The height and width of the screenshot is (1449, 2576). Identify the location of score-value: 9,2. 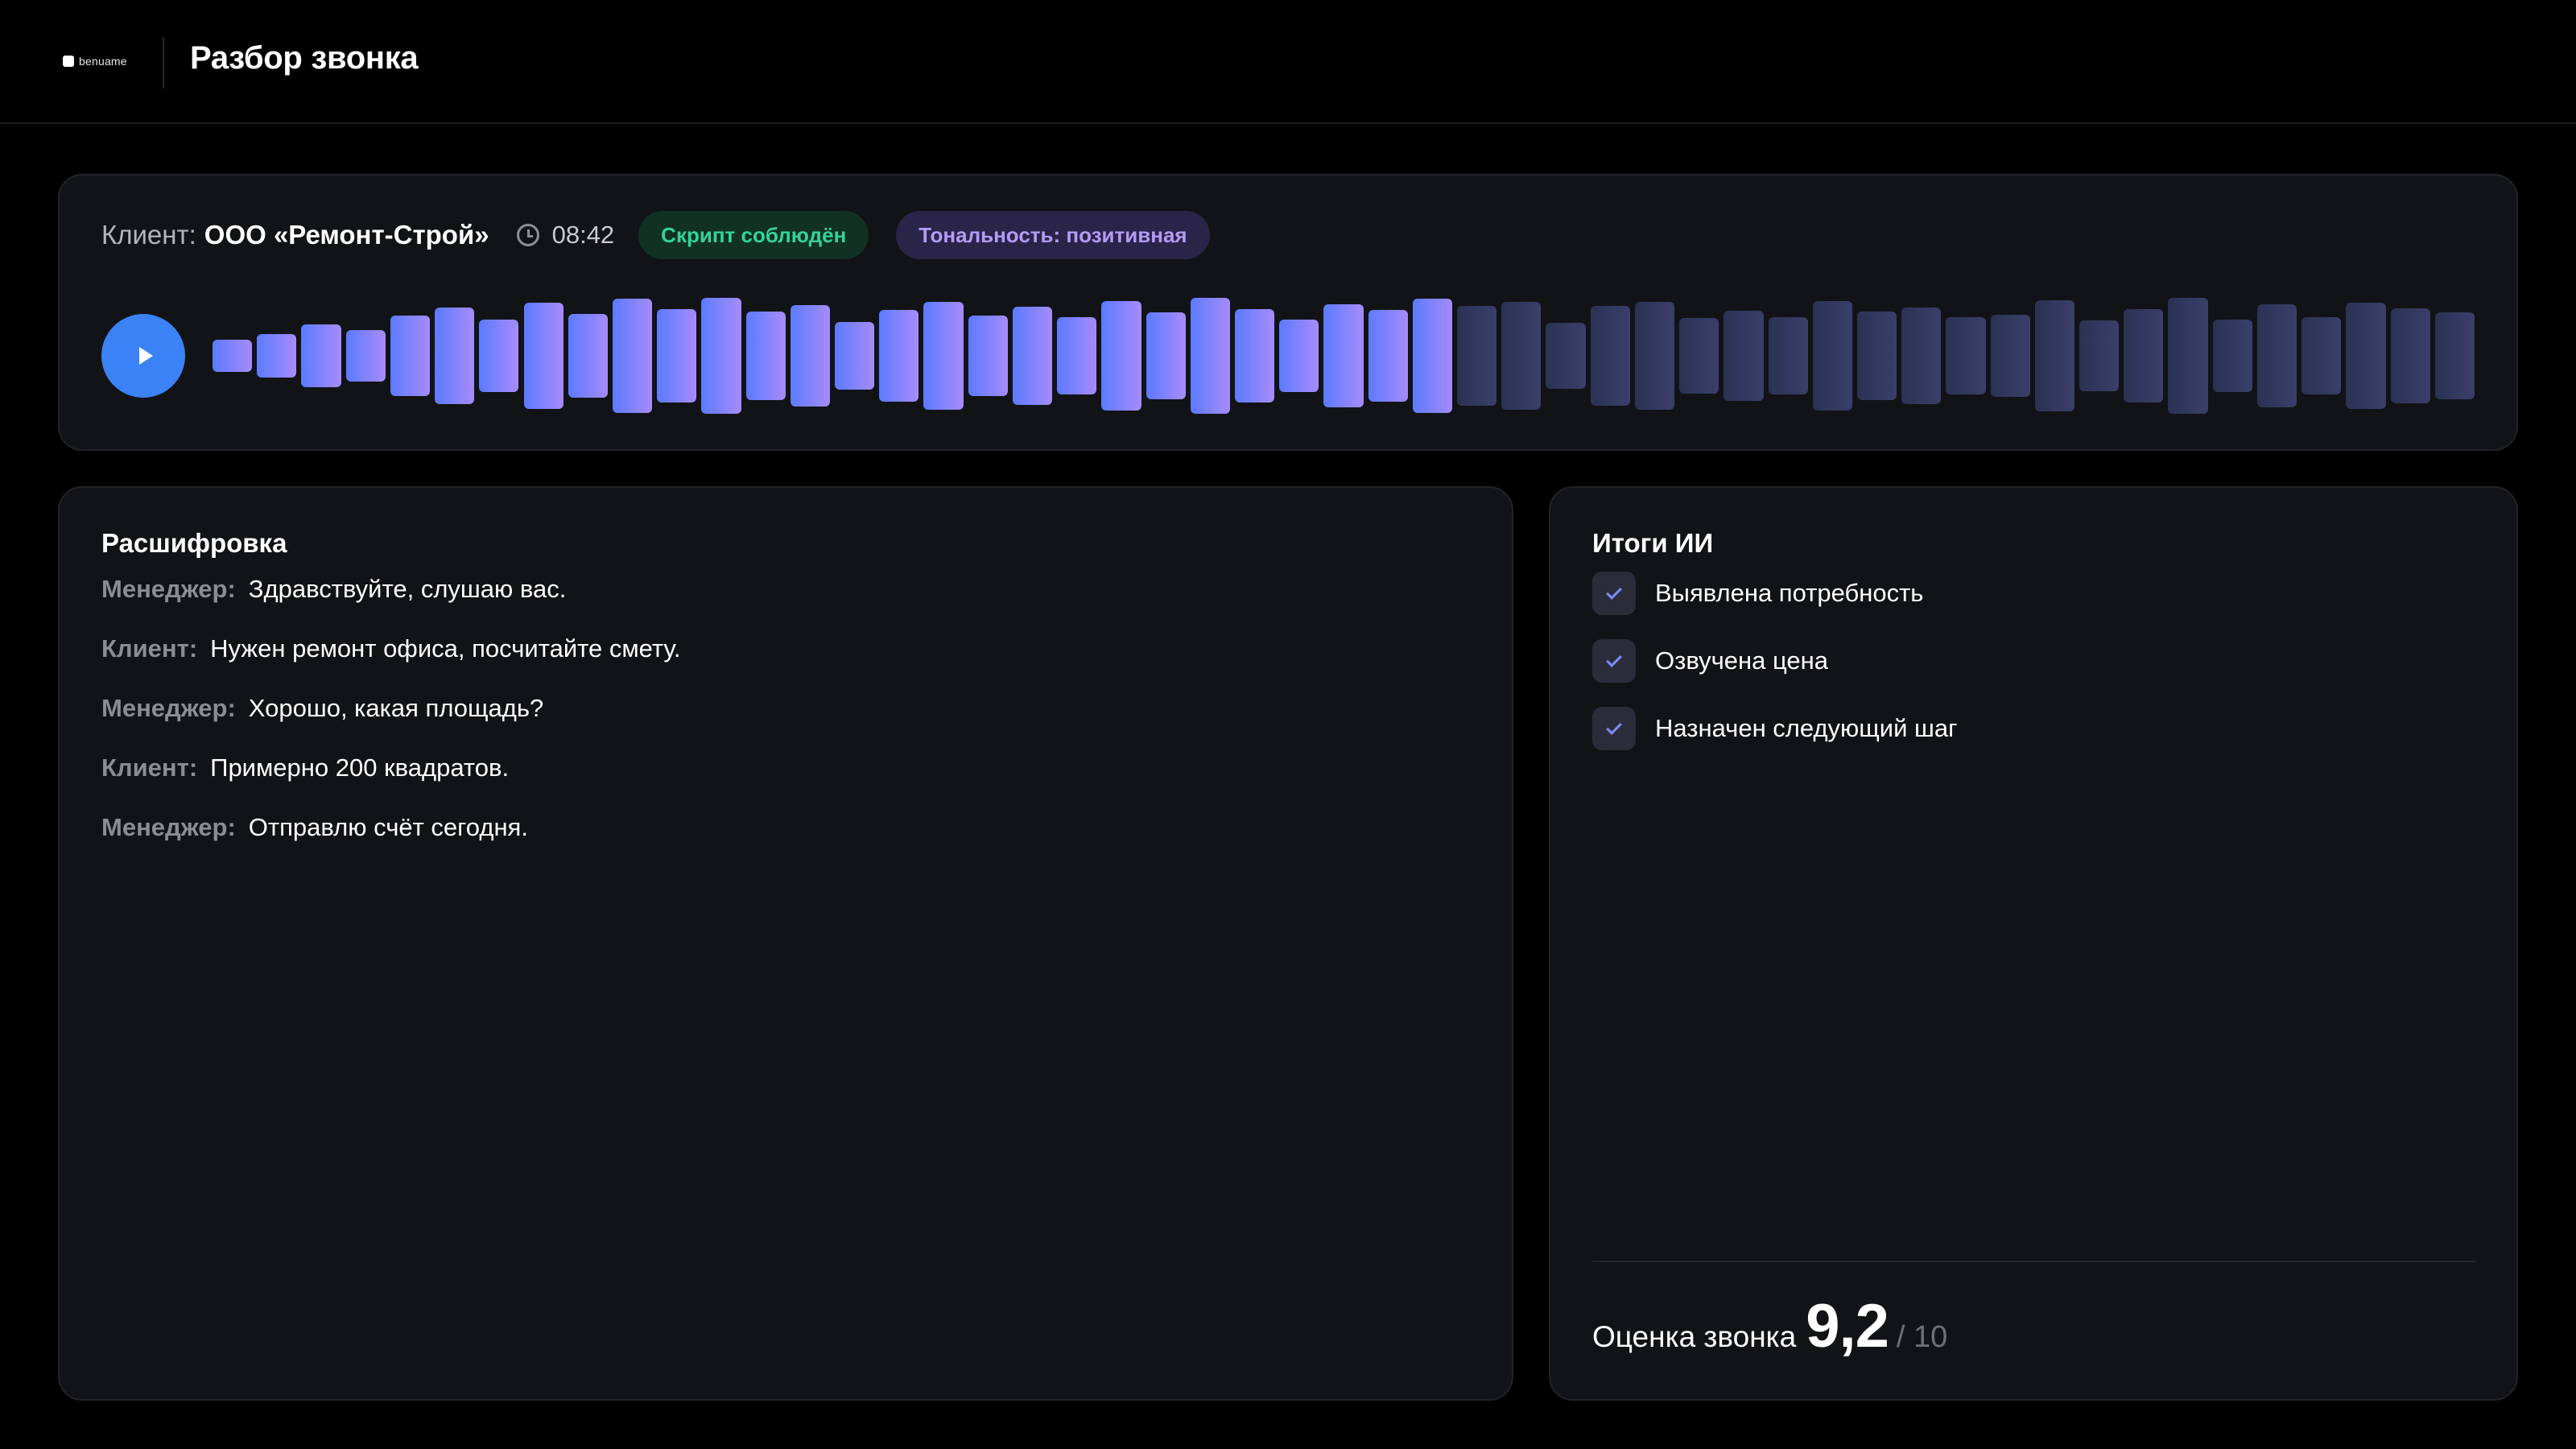
(1848, 1326).